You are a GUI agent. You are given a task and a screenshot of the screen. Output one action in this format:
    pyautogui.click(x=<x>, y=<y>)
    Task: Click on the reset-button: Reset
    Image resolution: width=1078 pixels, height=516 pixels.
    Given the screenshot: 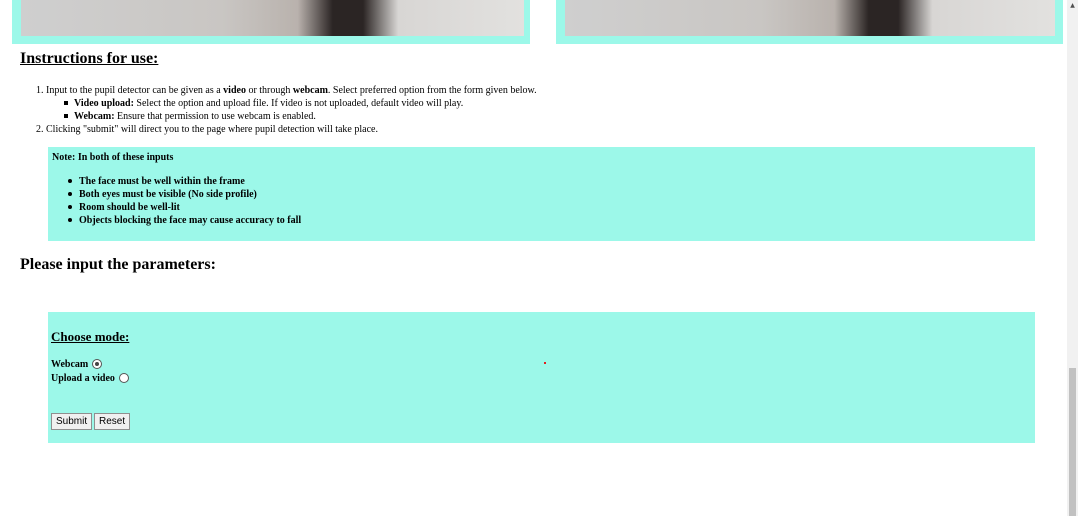 What is the action you would take?
    pyautogui.click(x=112, y=421)
    